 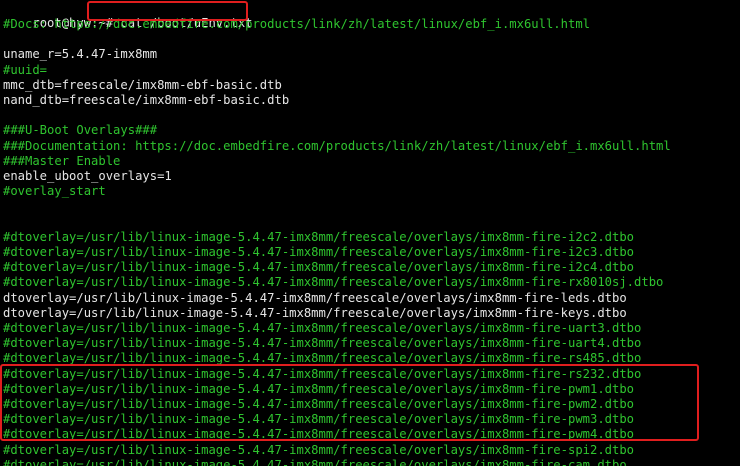 What do you see at coordinates (80, 130) in the screenshot?
I see `output-line: ###U-Boot Overlays###` at bounding box center [80, 130].